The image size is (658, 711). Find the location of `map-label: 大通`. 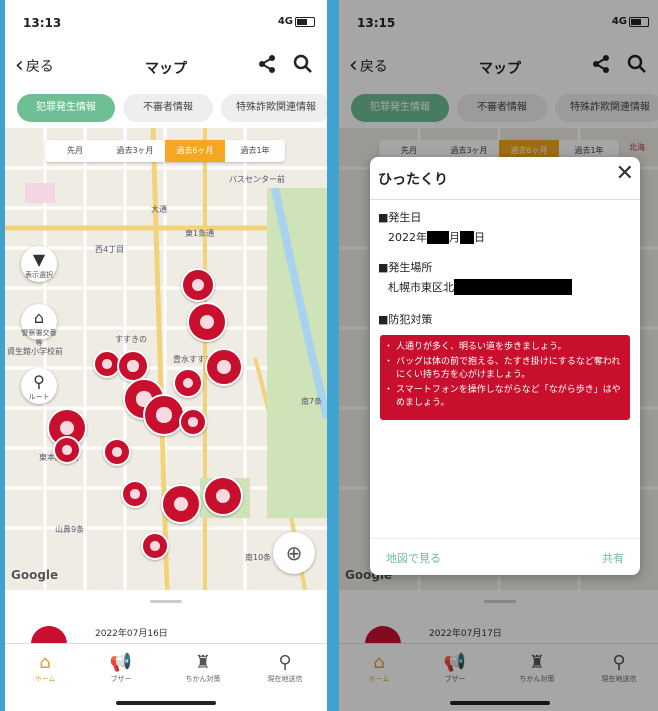

map-label: 大通 is located at coordinates (159, 209).